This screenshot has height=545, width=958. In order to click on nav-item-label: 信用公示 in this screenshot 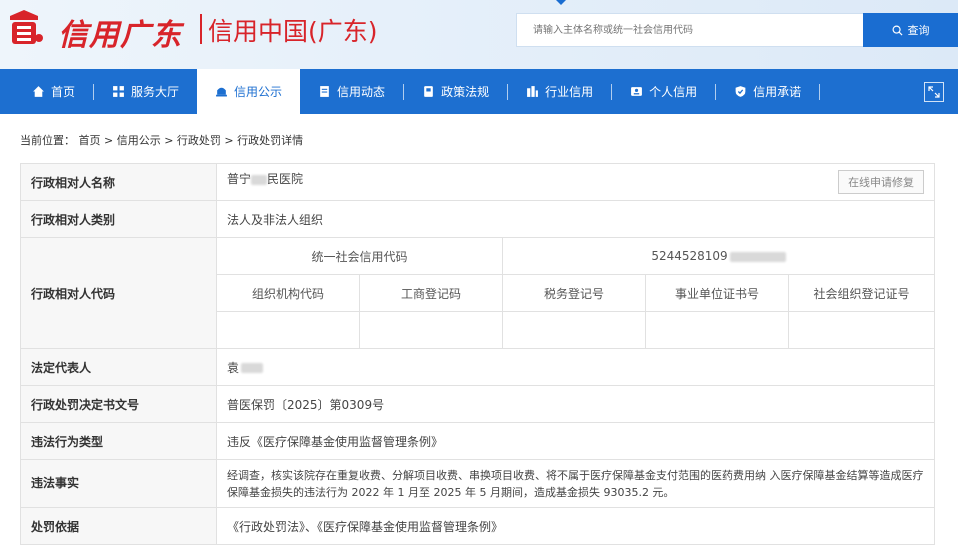, I will do `click(258, 92)`.